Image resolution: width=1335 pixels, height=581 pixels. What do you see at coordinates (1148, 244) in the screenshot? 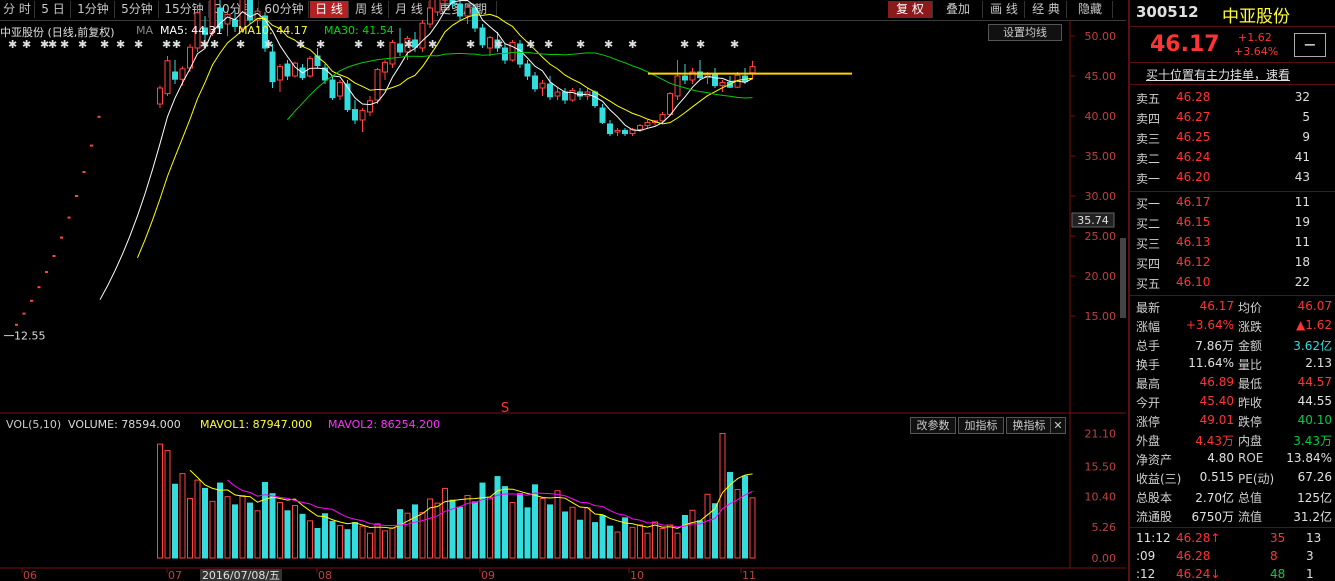
I see `bids-label-2: 买三` at bounding box center [1148, 244].